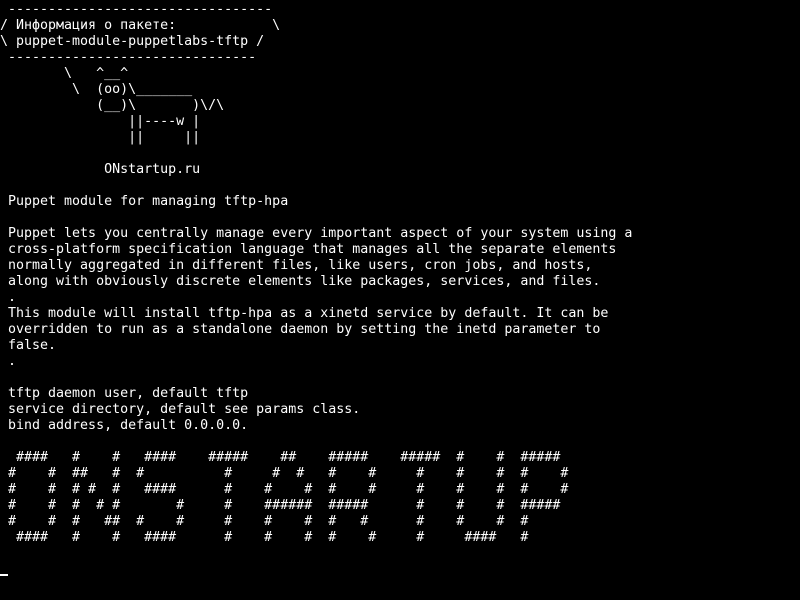 This screenshot has width=800, height=600. What do you see at coordinates (28, 345) in the screenshot?
I see `description-line: false.` at bounding box center [28, 345].